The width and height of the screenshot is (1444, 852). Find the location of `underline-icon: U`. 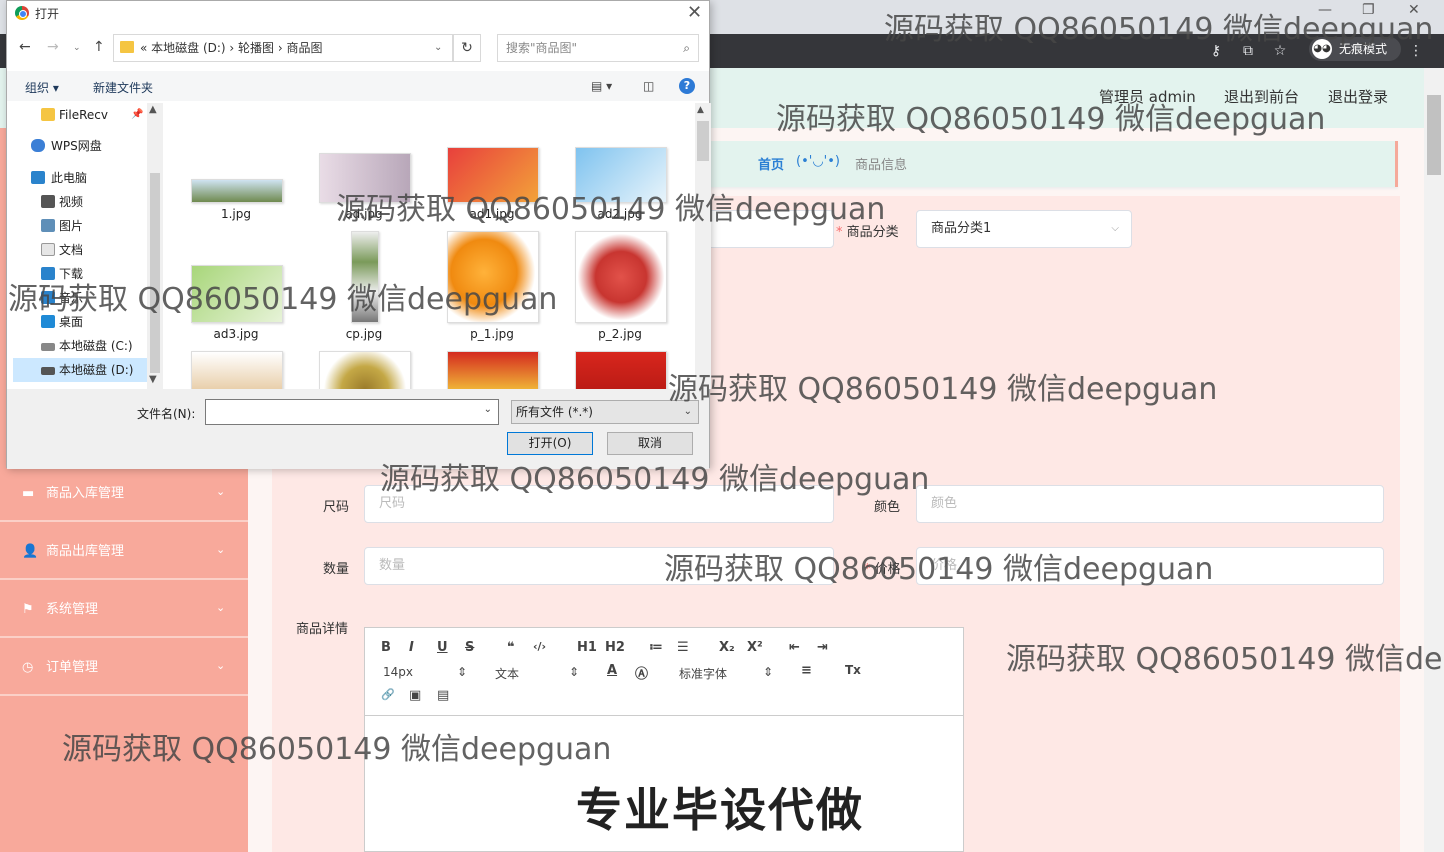

underline-icon: U is located at coordinates (442, 647).